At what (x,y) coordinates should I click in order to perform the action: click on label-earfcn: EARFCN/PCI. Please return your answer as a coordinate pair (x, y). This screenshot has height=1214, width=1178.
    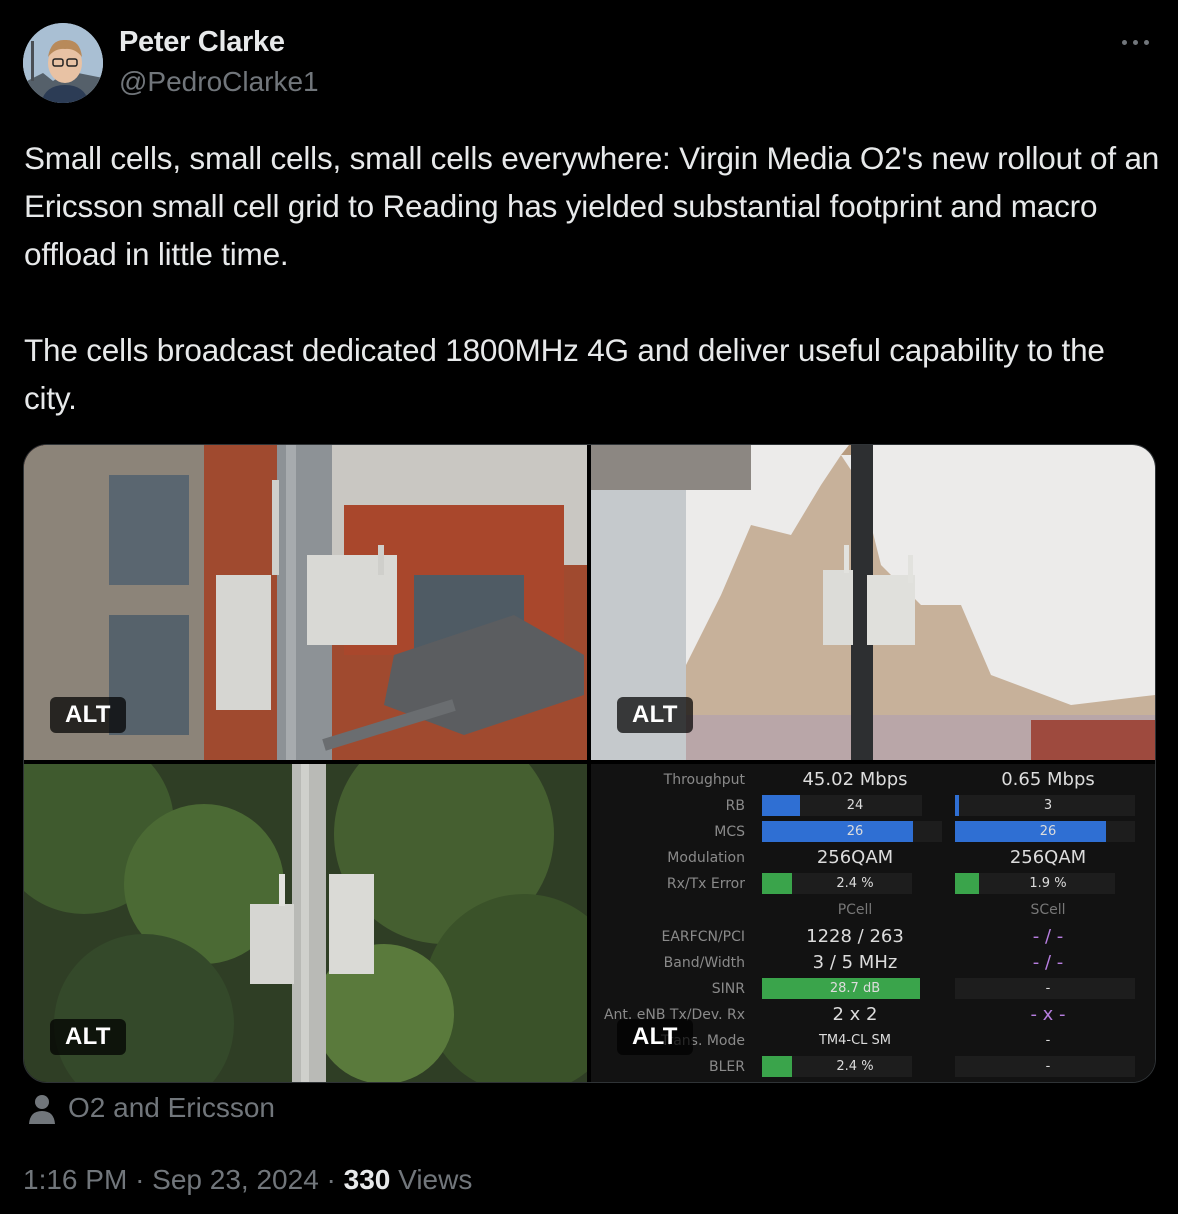
    Looking at the image, I should click on (703, 937).